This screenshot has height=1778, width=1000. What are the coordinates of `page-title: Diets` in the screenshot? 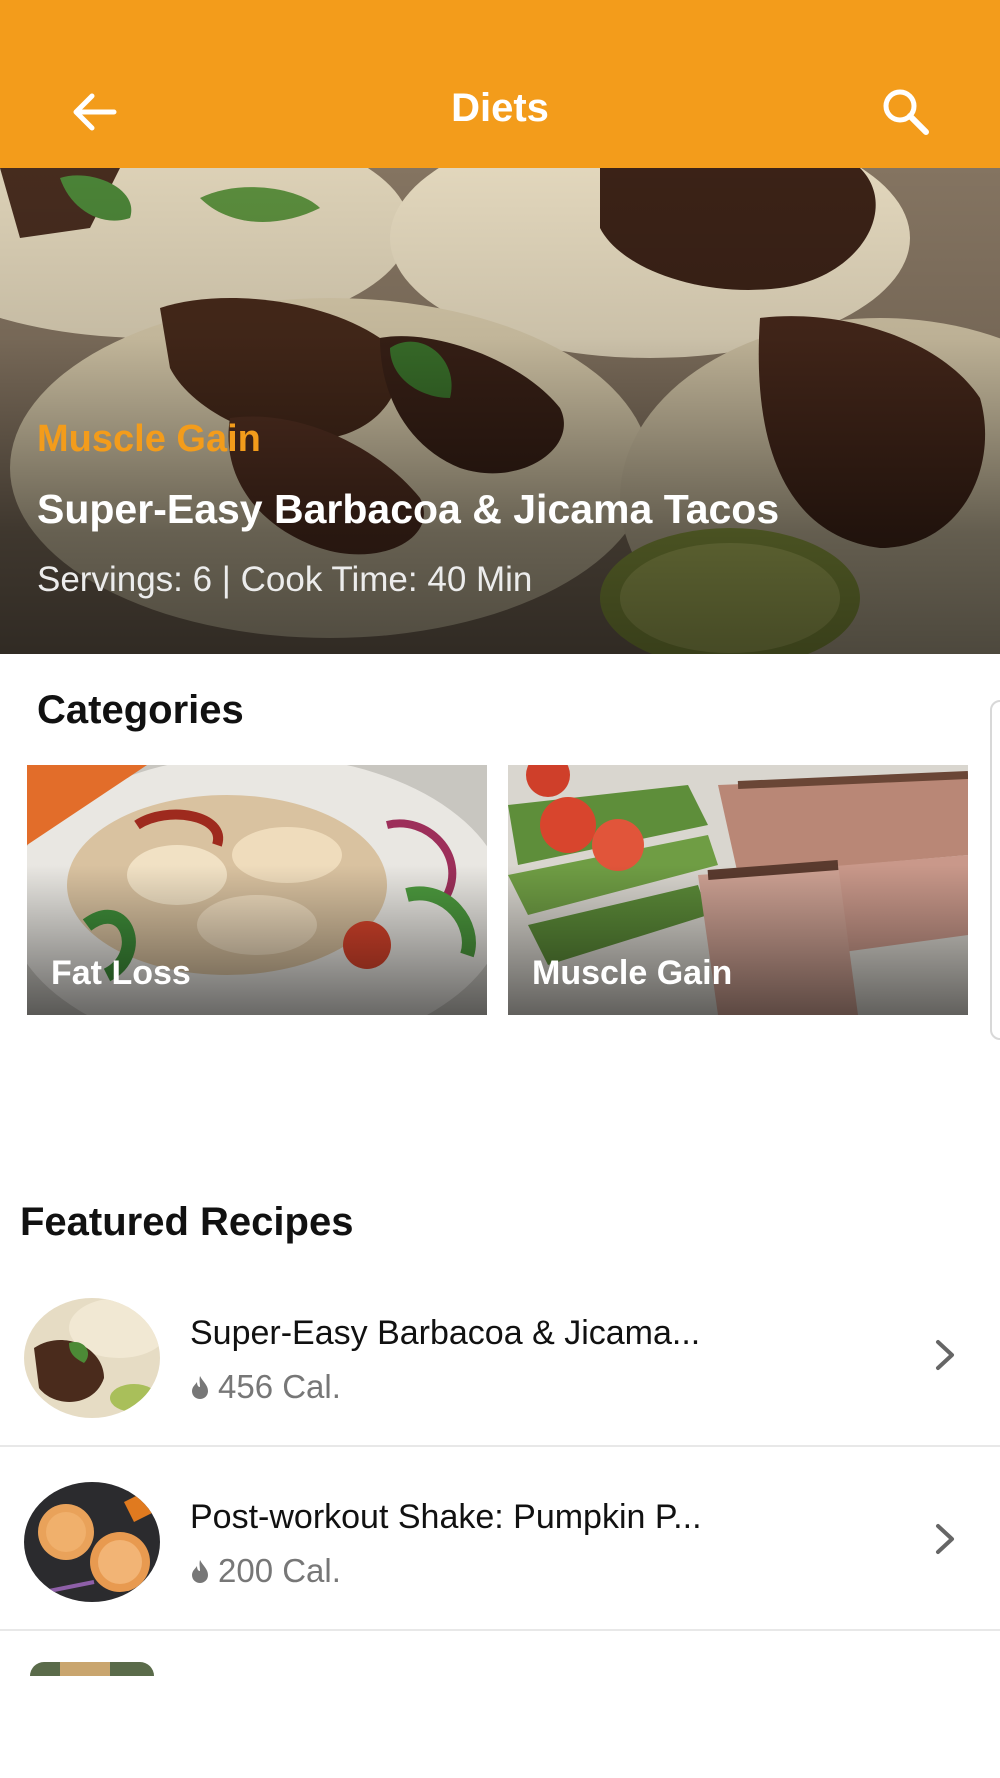 It's located at (500, 108).